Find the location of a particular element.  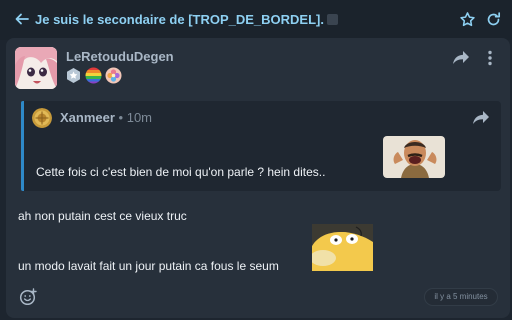

arrow-left-icon is located at coordinates (22, 19).